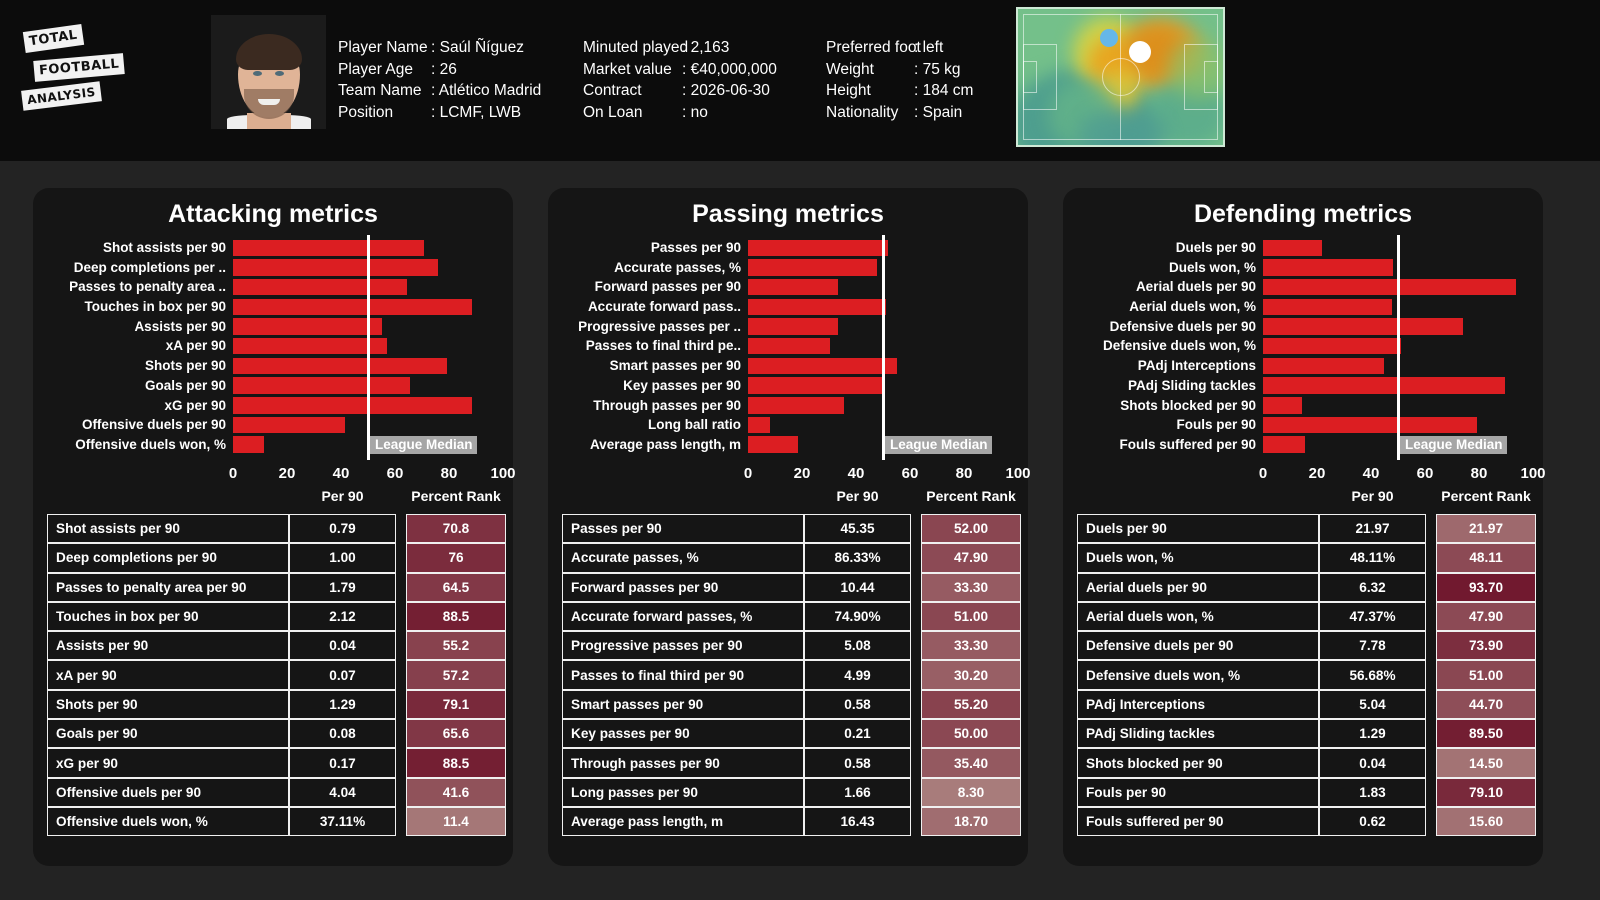  I want to click on table-cell-per90: 0.07, so click(342, 675).